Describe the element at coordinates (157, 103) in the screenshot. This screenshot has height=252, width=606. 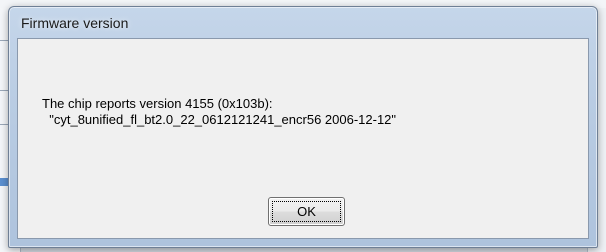
I see `message-line-1: The chip reports version 4155 (0x103b):` at that location.